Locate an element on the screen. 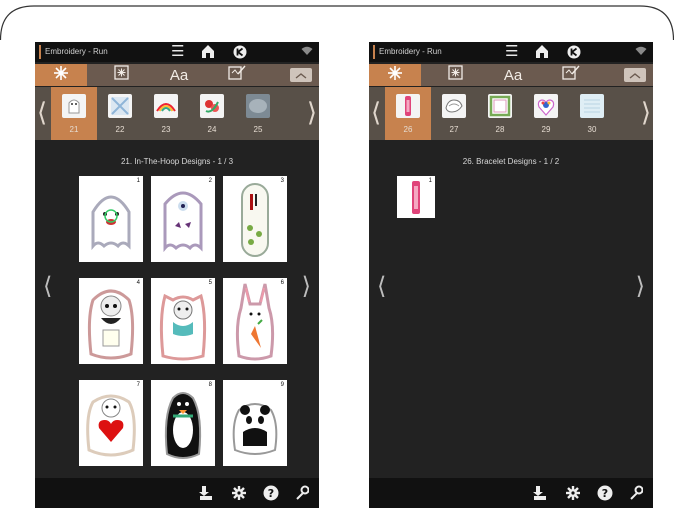 This screenshot has height=508, width=674. wifi-icon is located at coordinates (641, 51).